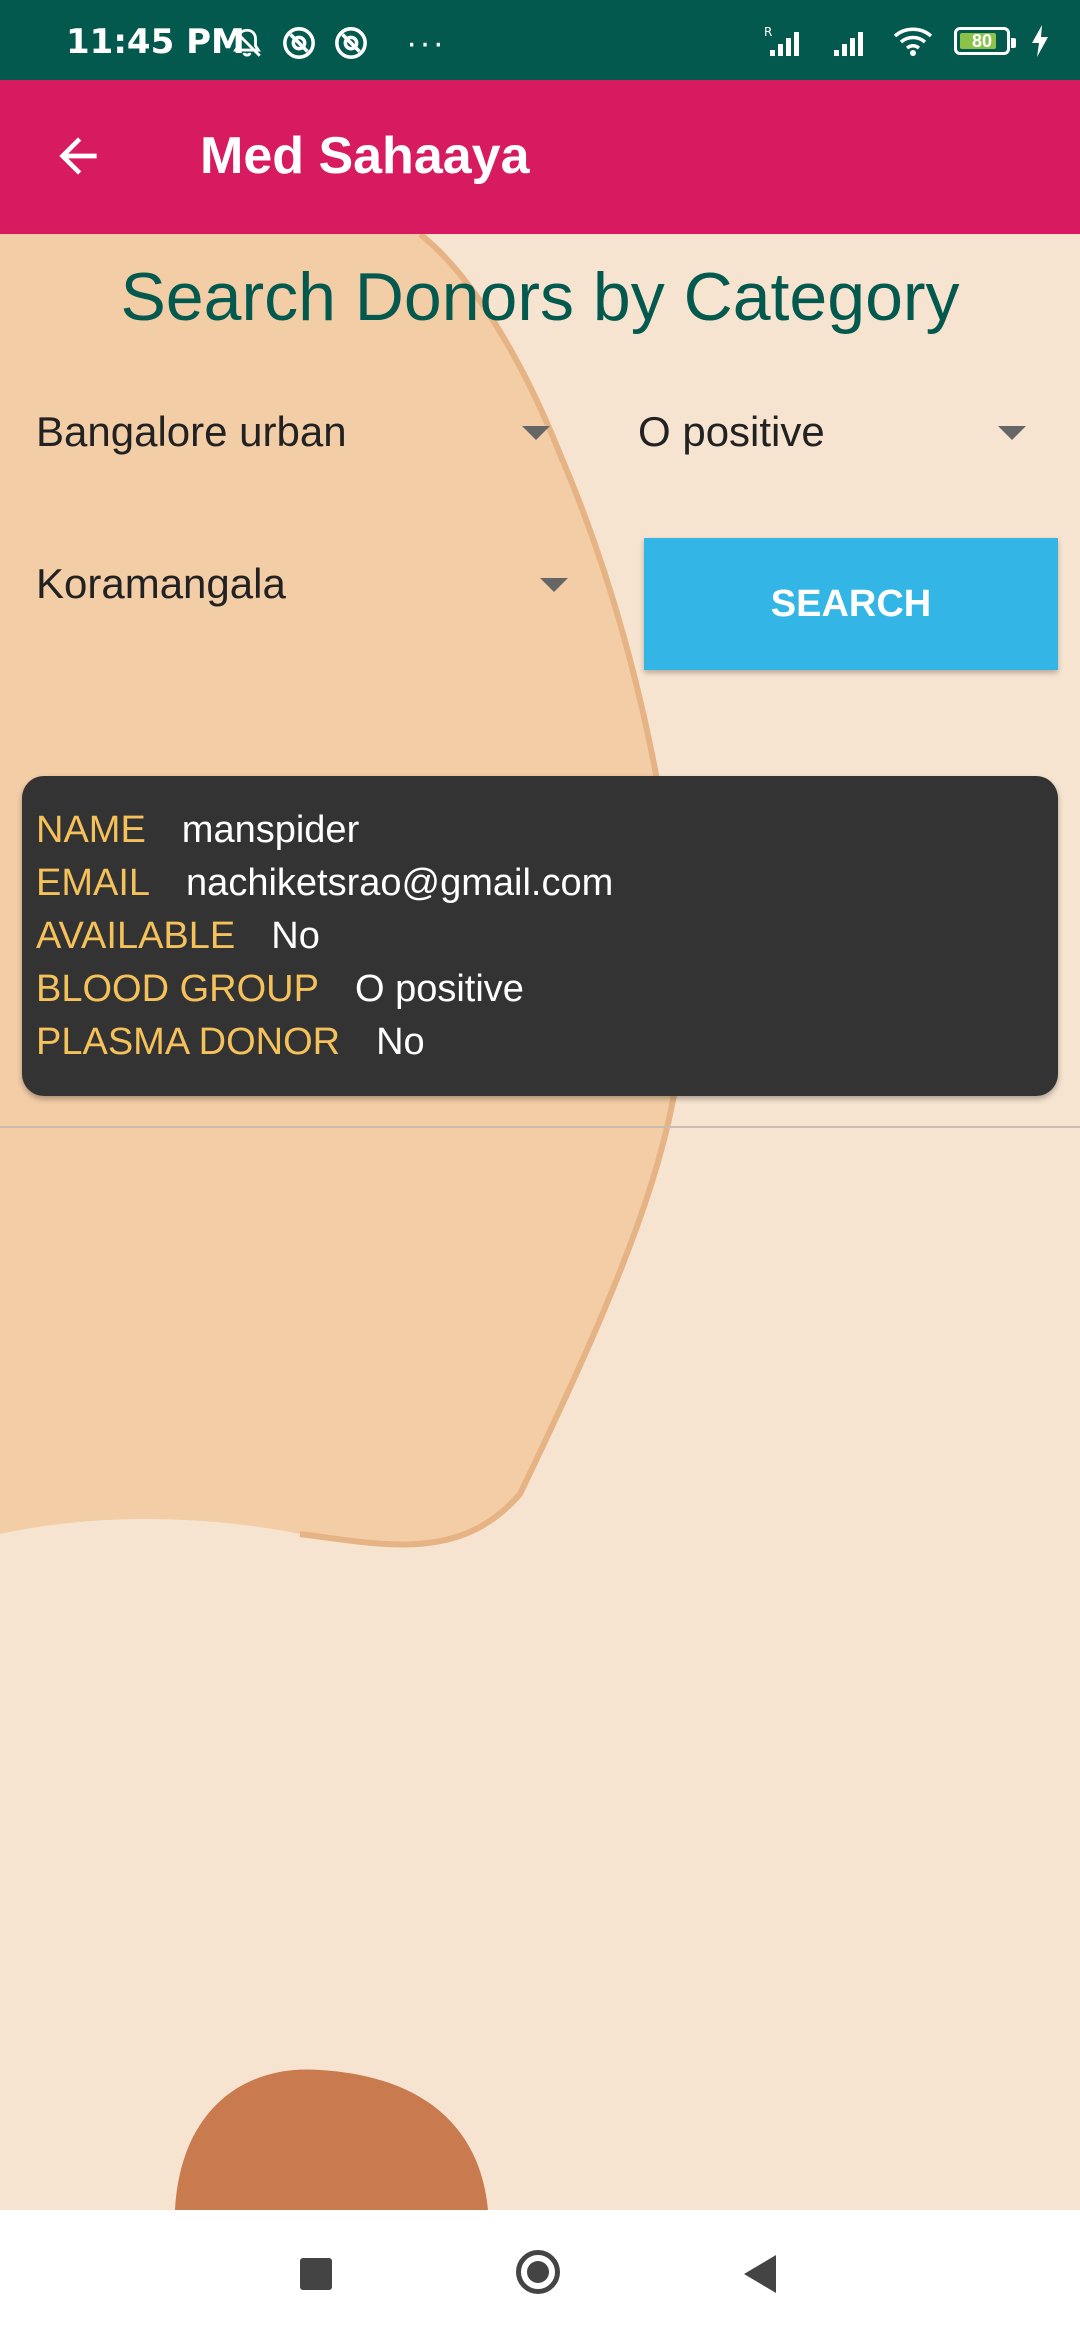 This screenshot has height=2340, width=1080. What do you see at coordinates (91, 830) in the screenshot?
I see `donor-name-label: NAME` at bounding box center [91, 830].